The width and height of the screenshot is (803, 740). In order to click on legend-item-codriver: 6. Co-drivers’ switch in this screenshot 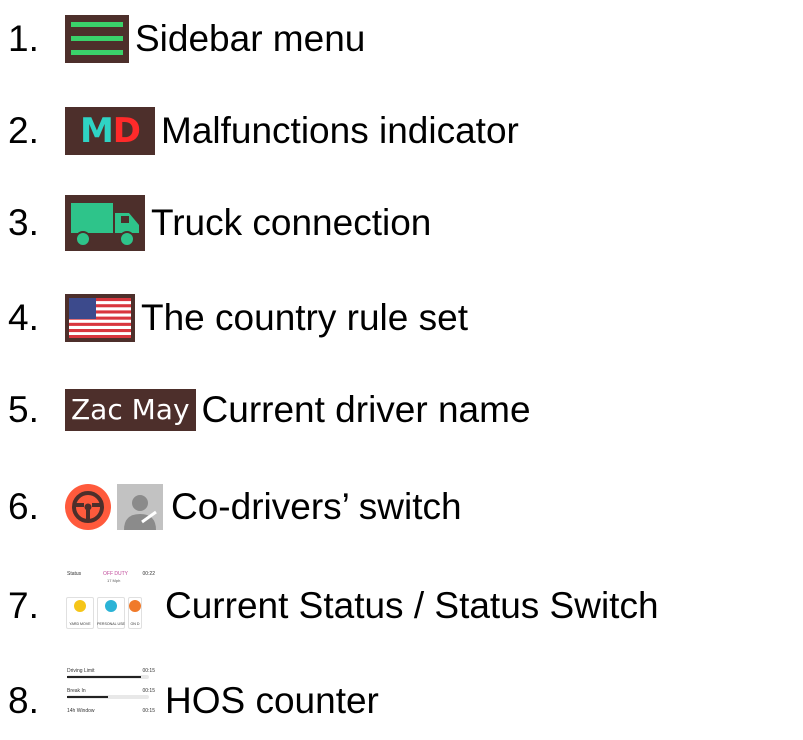, I will do `click(235, 507)`.